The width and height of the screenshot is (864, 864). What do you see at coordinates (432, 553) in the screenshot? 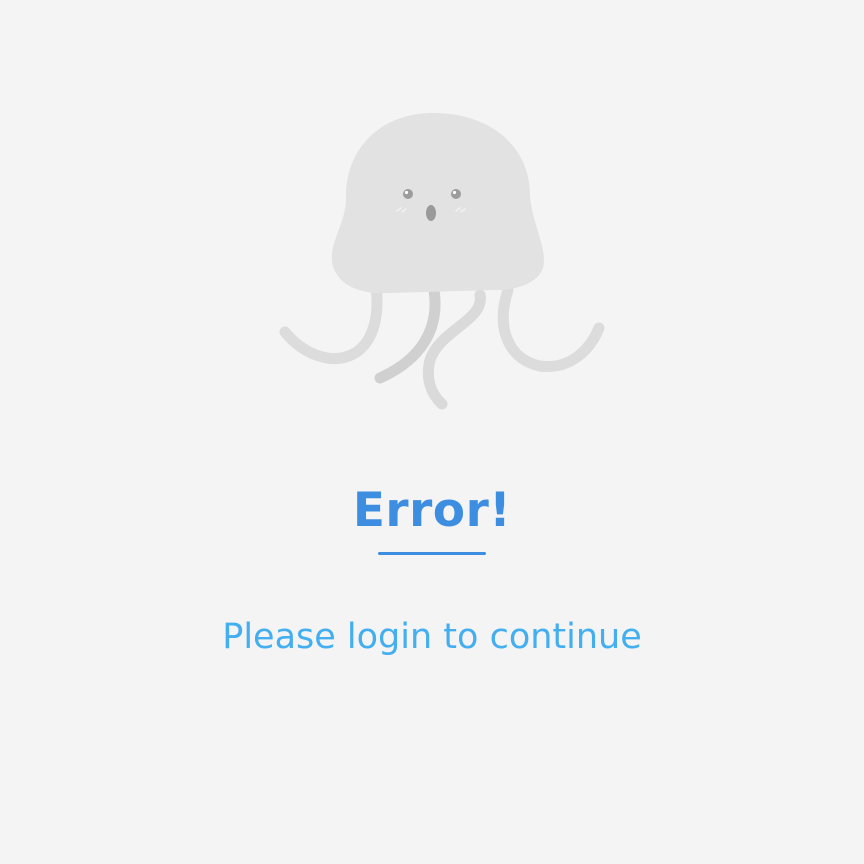
I see `title-divider` at bounding box center [432, 553].